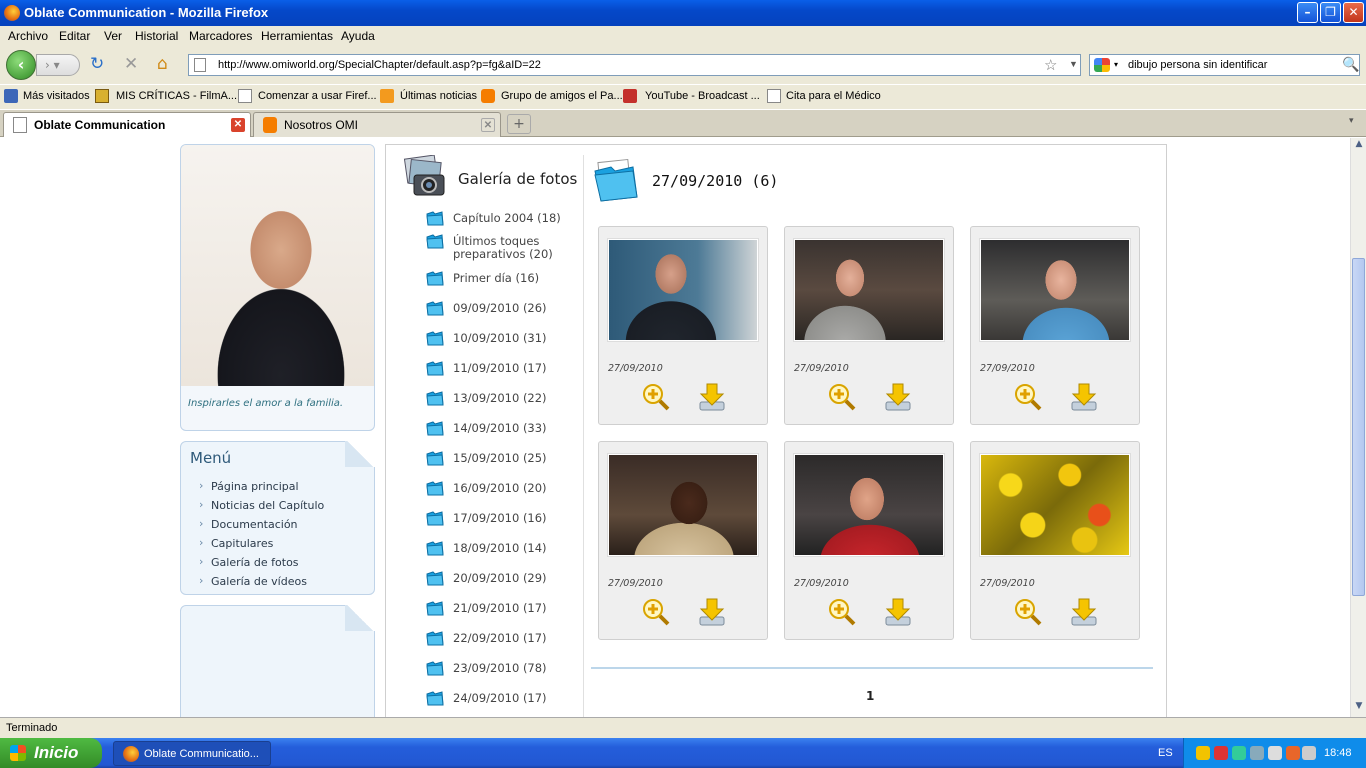 Image resolution: width=1366 pixels, height=768 pixels. What do you see at coordinates (519, 124) in the screenshot?
I see `new-tab-button: +` at bounding box center [519, 124].